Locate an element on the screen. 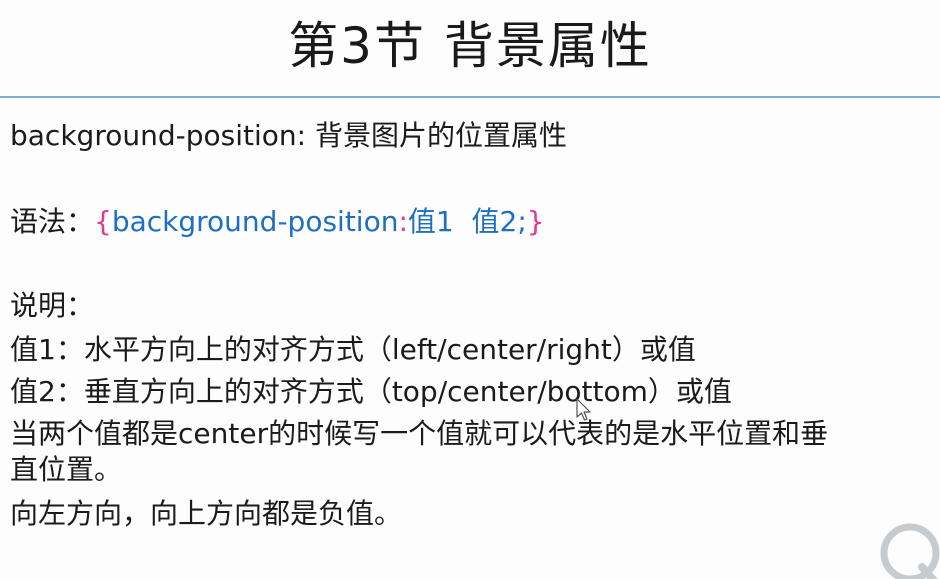  value1-description: 值1：水平方向上的对齐方式（left/center/right）或值 is located at coordinates (353, 349).